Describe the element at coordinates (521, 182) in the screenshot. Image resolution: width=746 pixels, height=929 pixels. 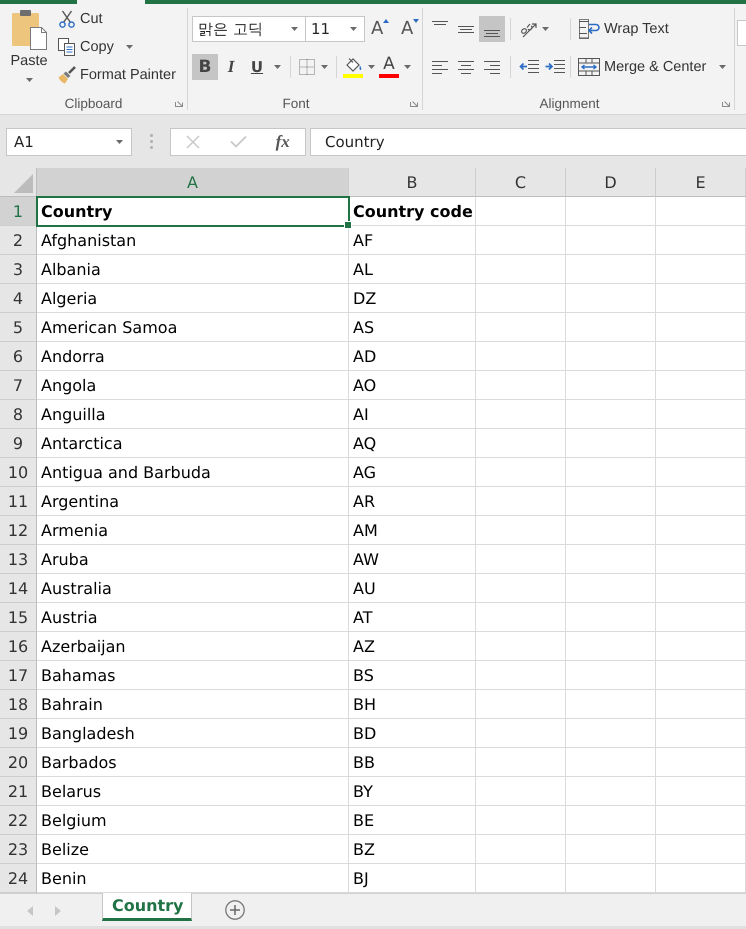
I see `column-header: C` at that location.